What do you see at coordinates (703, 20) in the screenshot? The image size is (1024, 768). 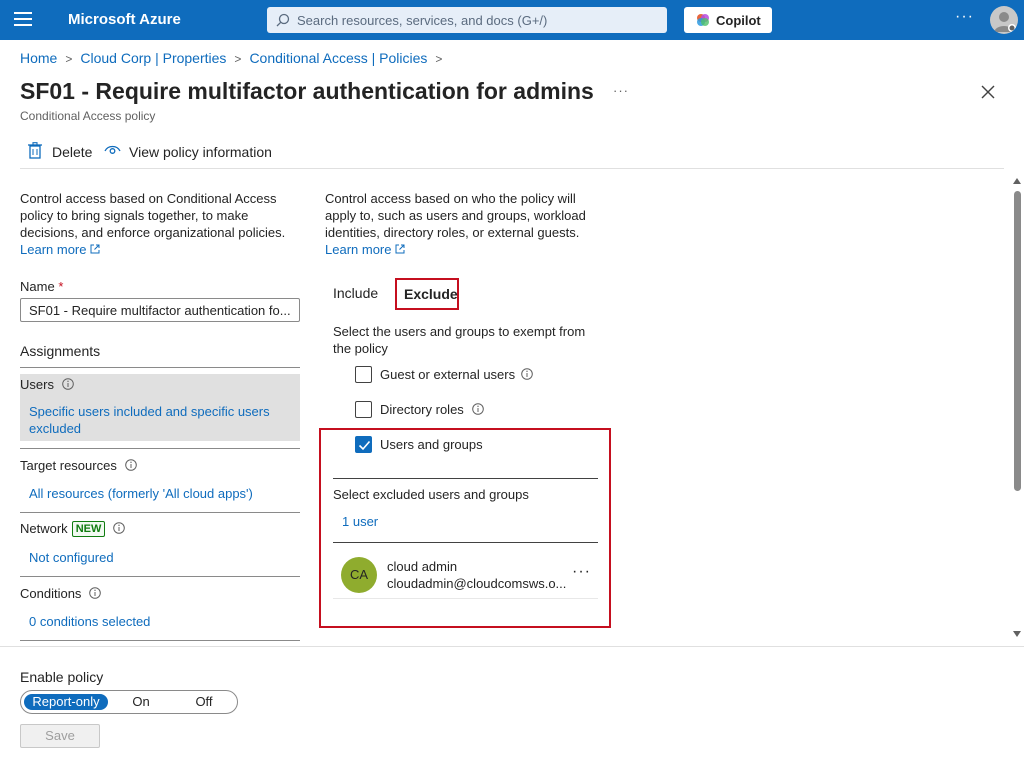 I see `copilot-icon` at bounding box center [703, 20].